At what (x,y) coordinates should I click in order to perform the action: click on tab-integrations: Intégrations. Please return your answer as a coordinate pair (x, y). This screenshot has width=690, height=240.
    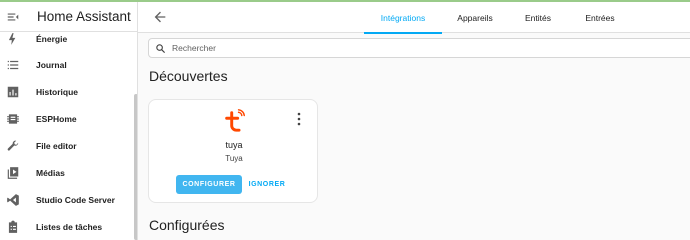
    Looking at the image, I should click on (403, 18).